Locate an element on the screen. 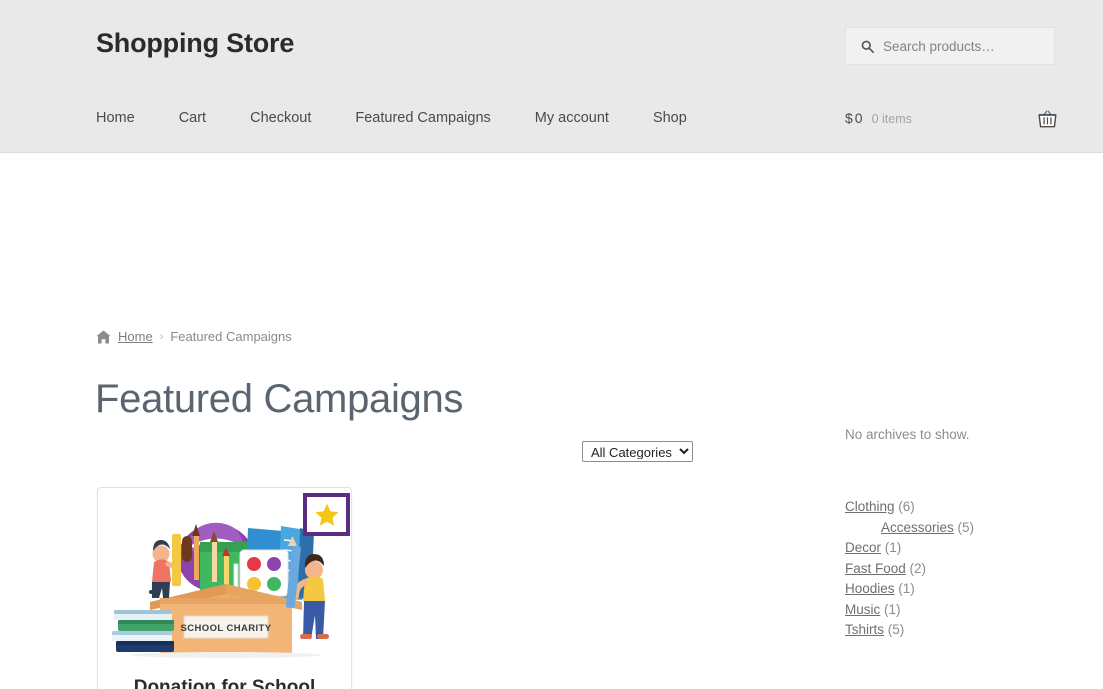  category-item-tshirts: Tshirts (5) is located at coordinates (952, 630).